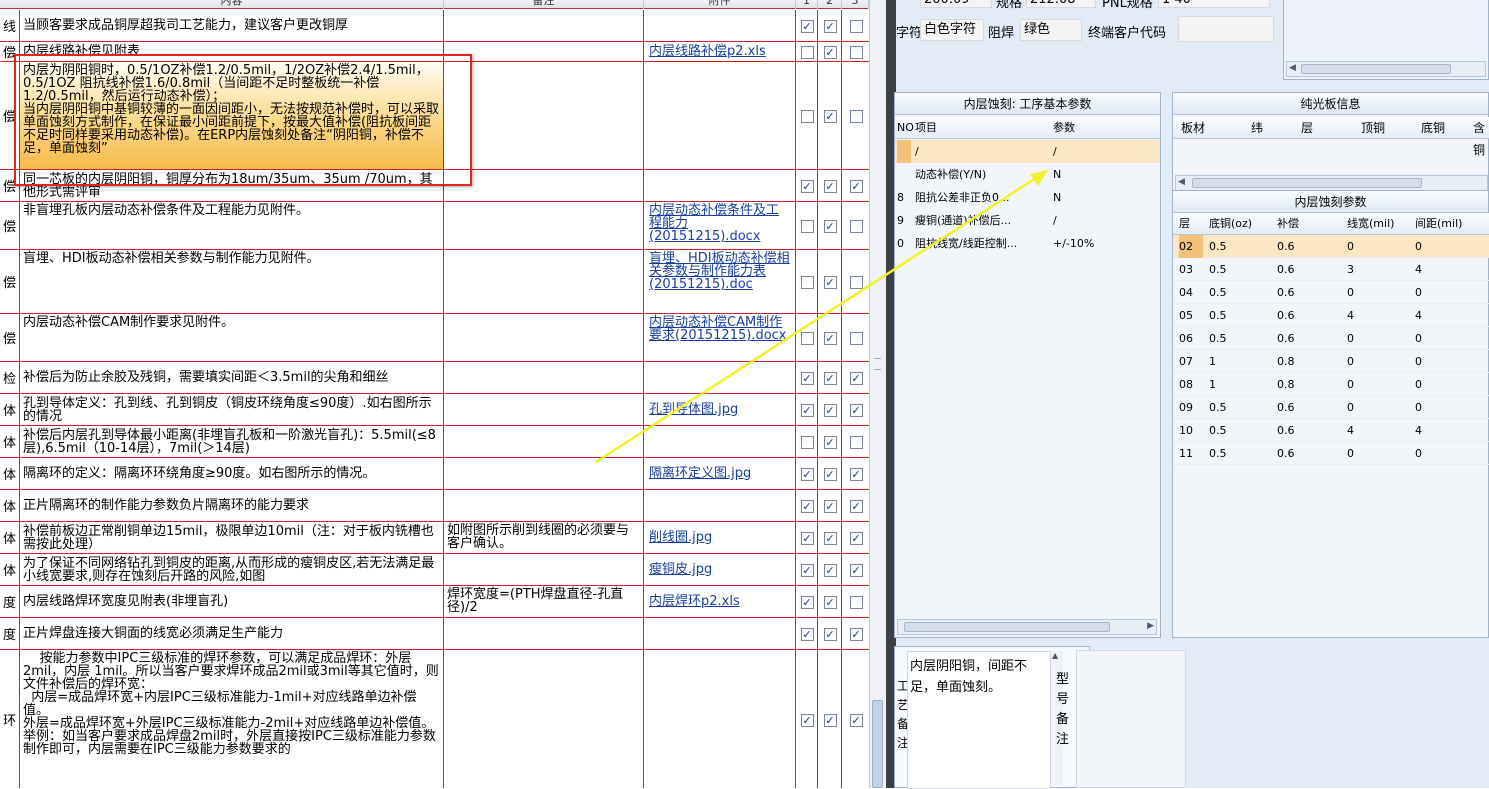 The height and width of the screenshot is (789, 1489). I want to click on arrow-line, so click(816, 320).